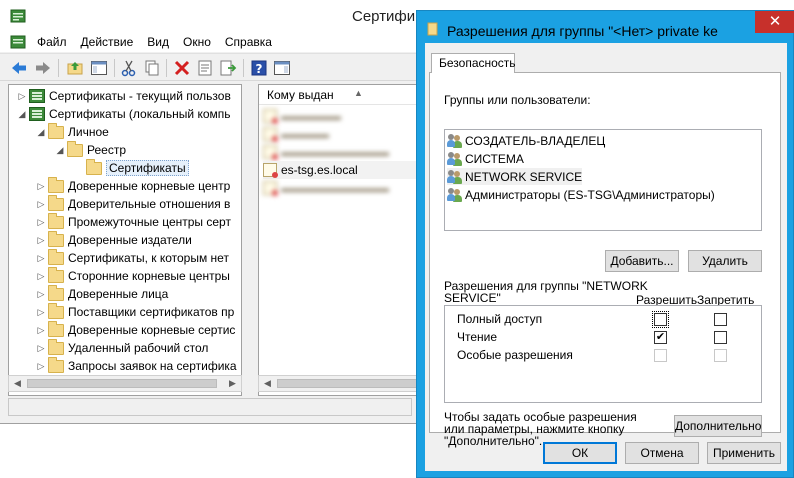 Image resolution: width=794 pixels, height=478 pixels. I want to click on user-list-item: Администраторы (ES-TSG\Администраторы), so click(581, 194).